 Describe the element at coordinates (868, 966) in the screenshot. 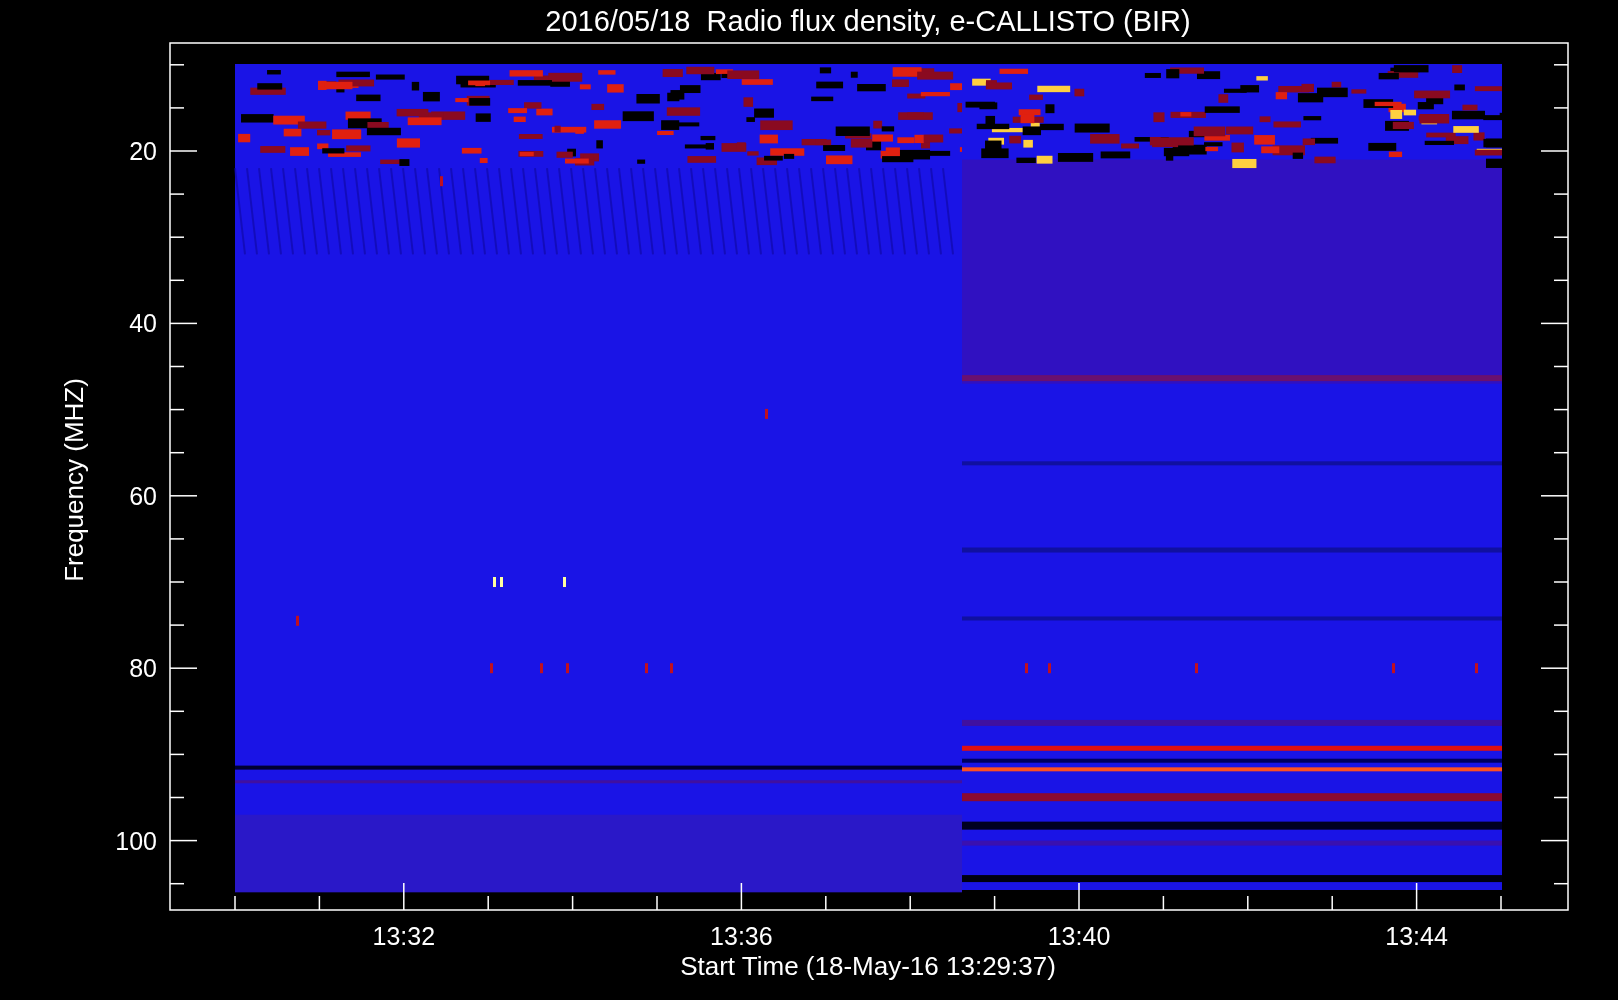

I see `x-axis-title: Start Time (18-May-16 13:29:37)` at that location.